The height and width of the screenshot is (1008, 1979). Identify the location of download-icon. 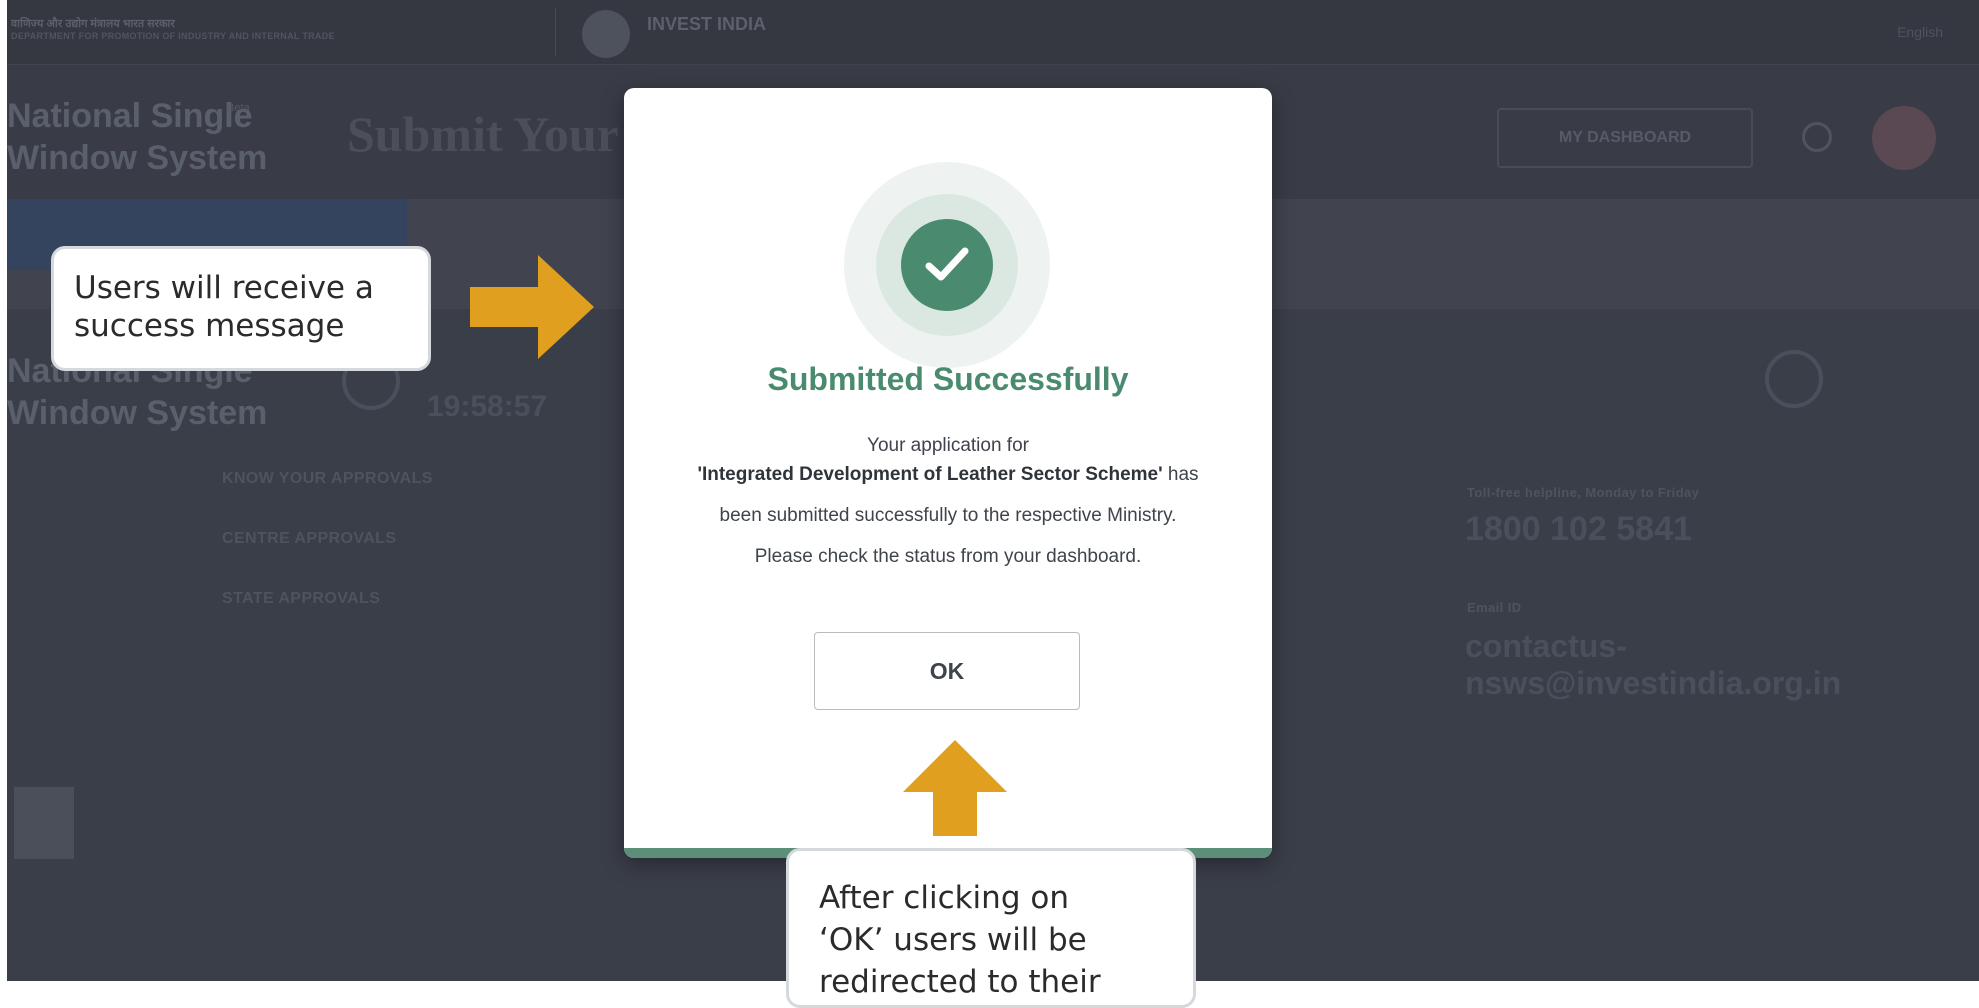
(1794, 379).